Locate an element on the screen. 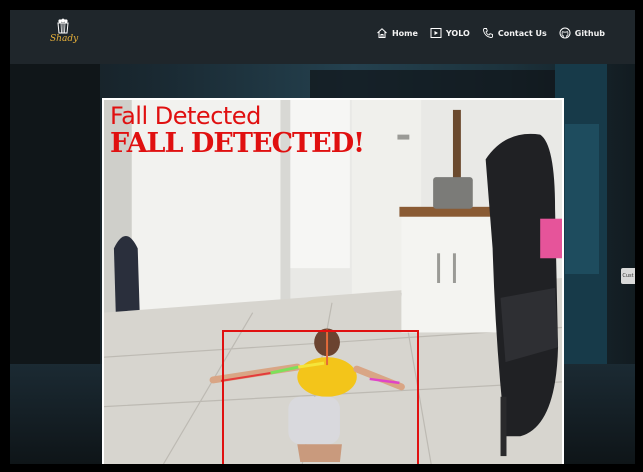 This screenshot has height=472, width=643. nav-menu: Home YOLO Contact Us Github is located at coordinates (490, 33).